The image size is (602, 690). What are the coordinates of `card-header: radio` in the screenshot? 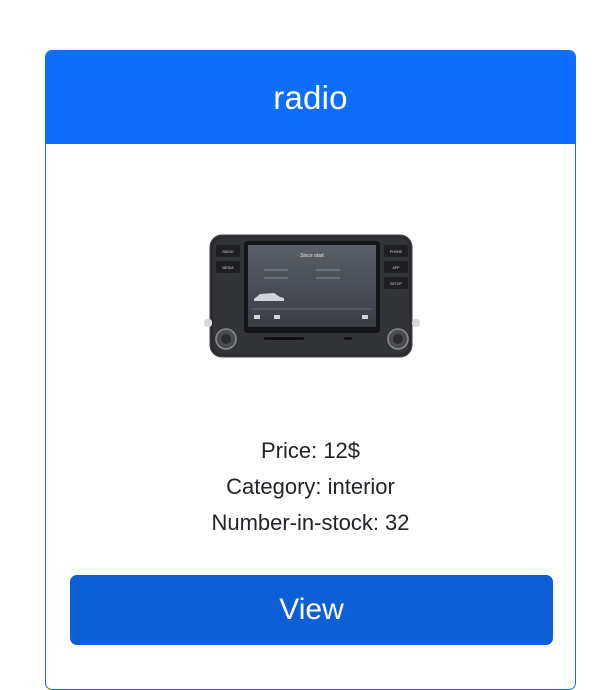 It's located at (310, 97).